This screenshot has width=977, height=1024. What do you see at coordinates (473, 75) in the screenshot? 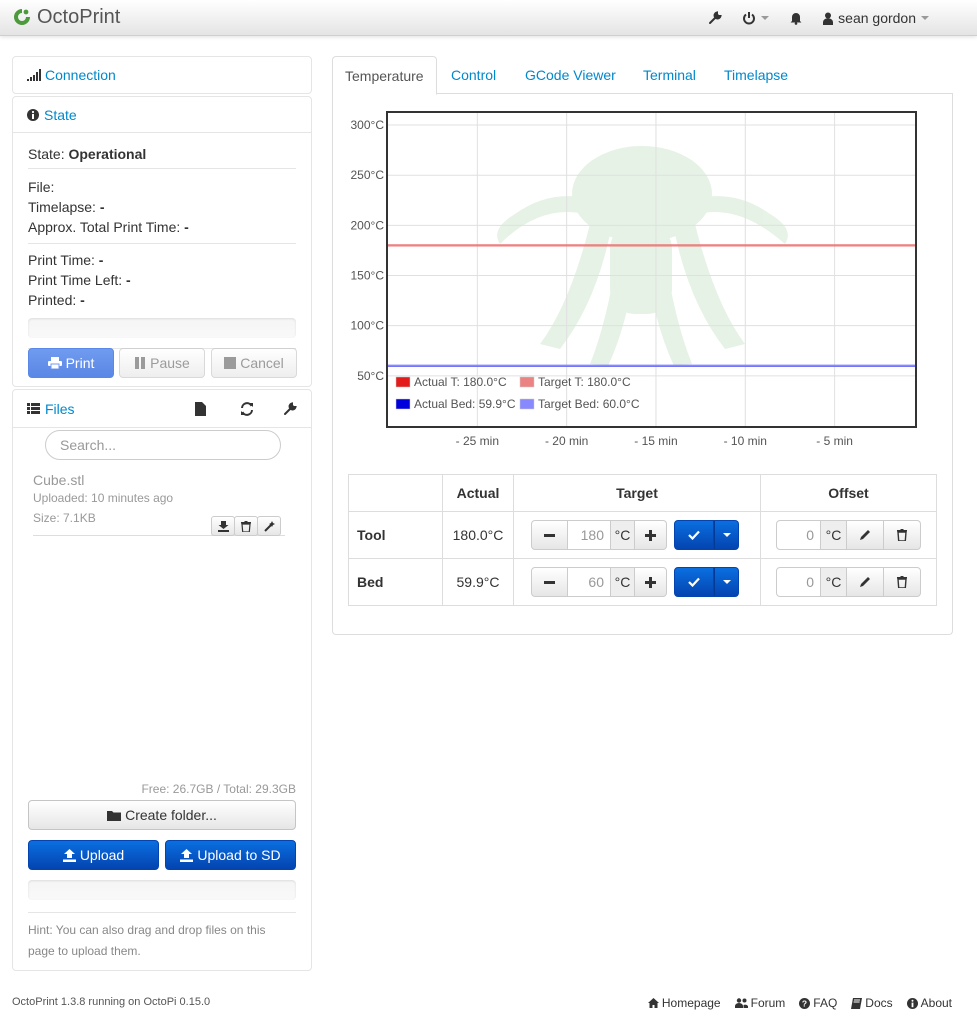
I see `tab-control: Control` at bounding box center [473, 75].